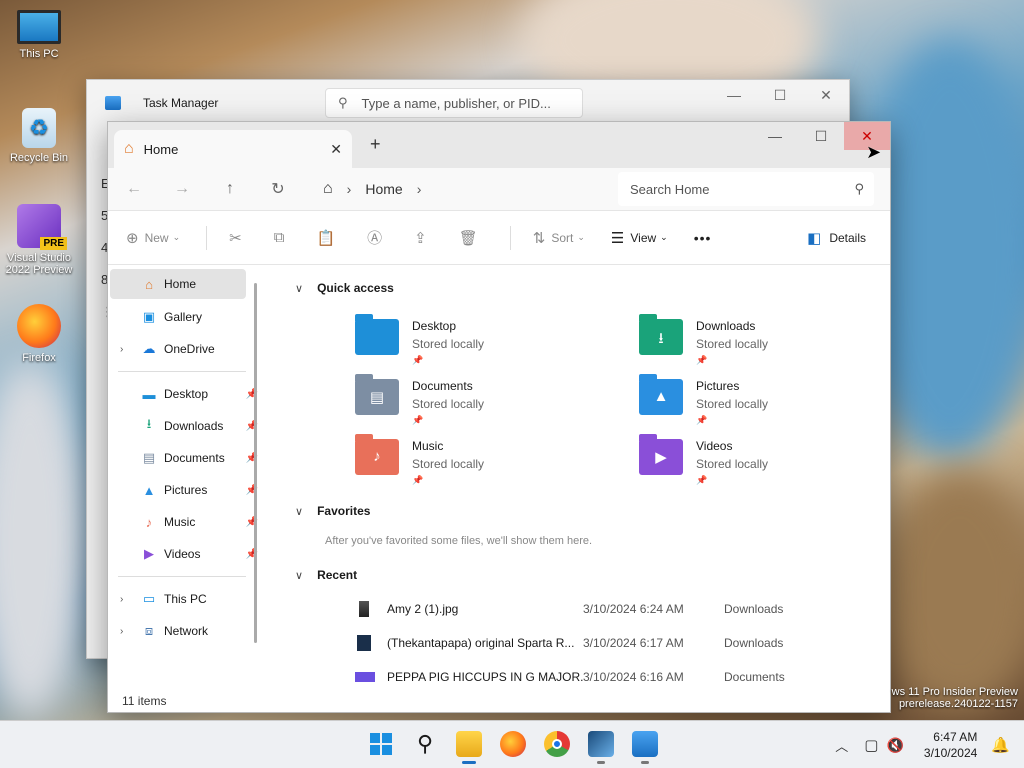 The image size is (1024, 768). I want to click on nav-item-gallery: ▣ Gallery, so click(185, 317).